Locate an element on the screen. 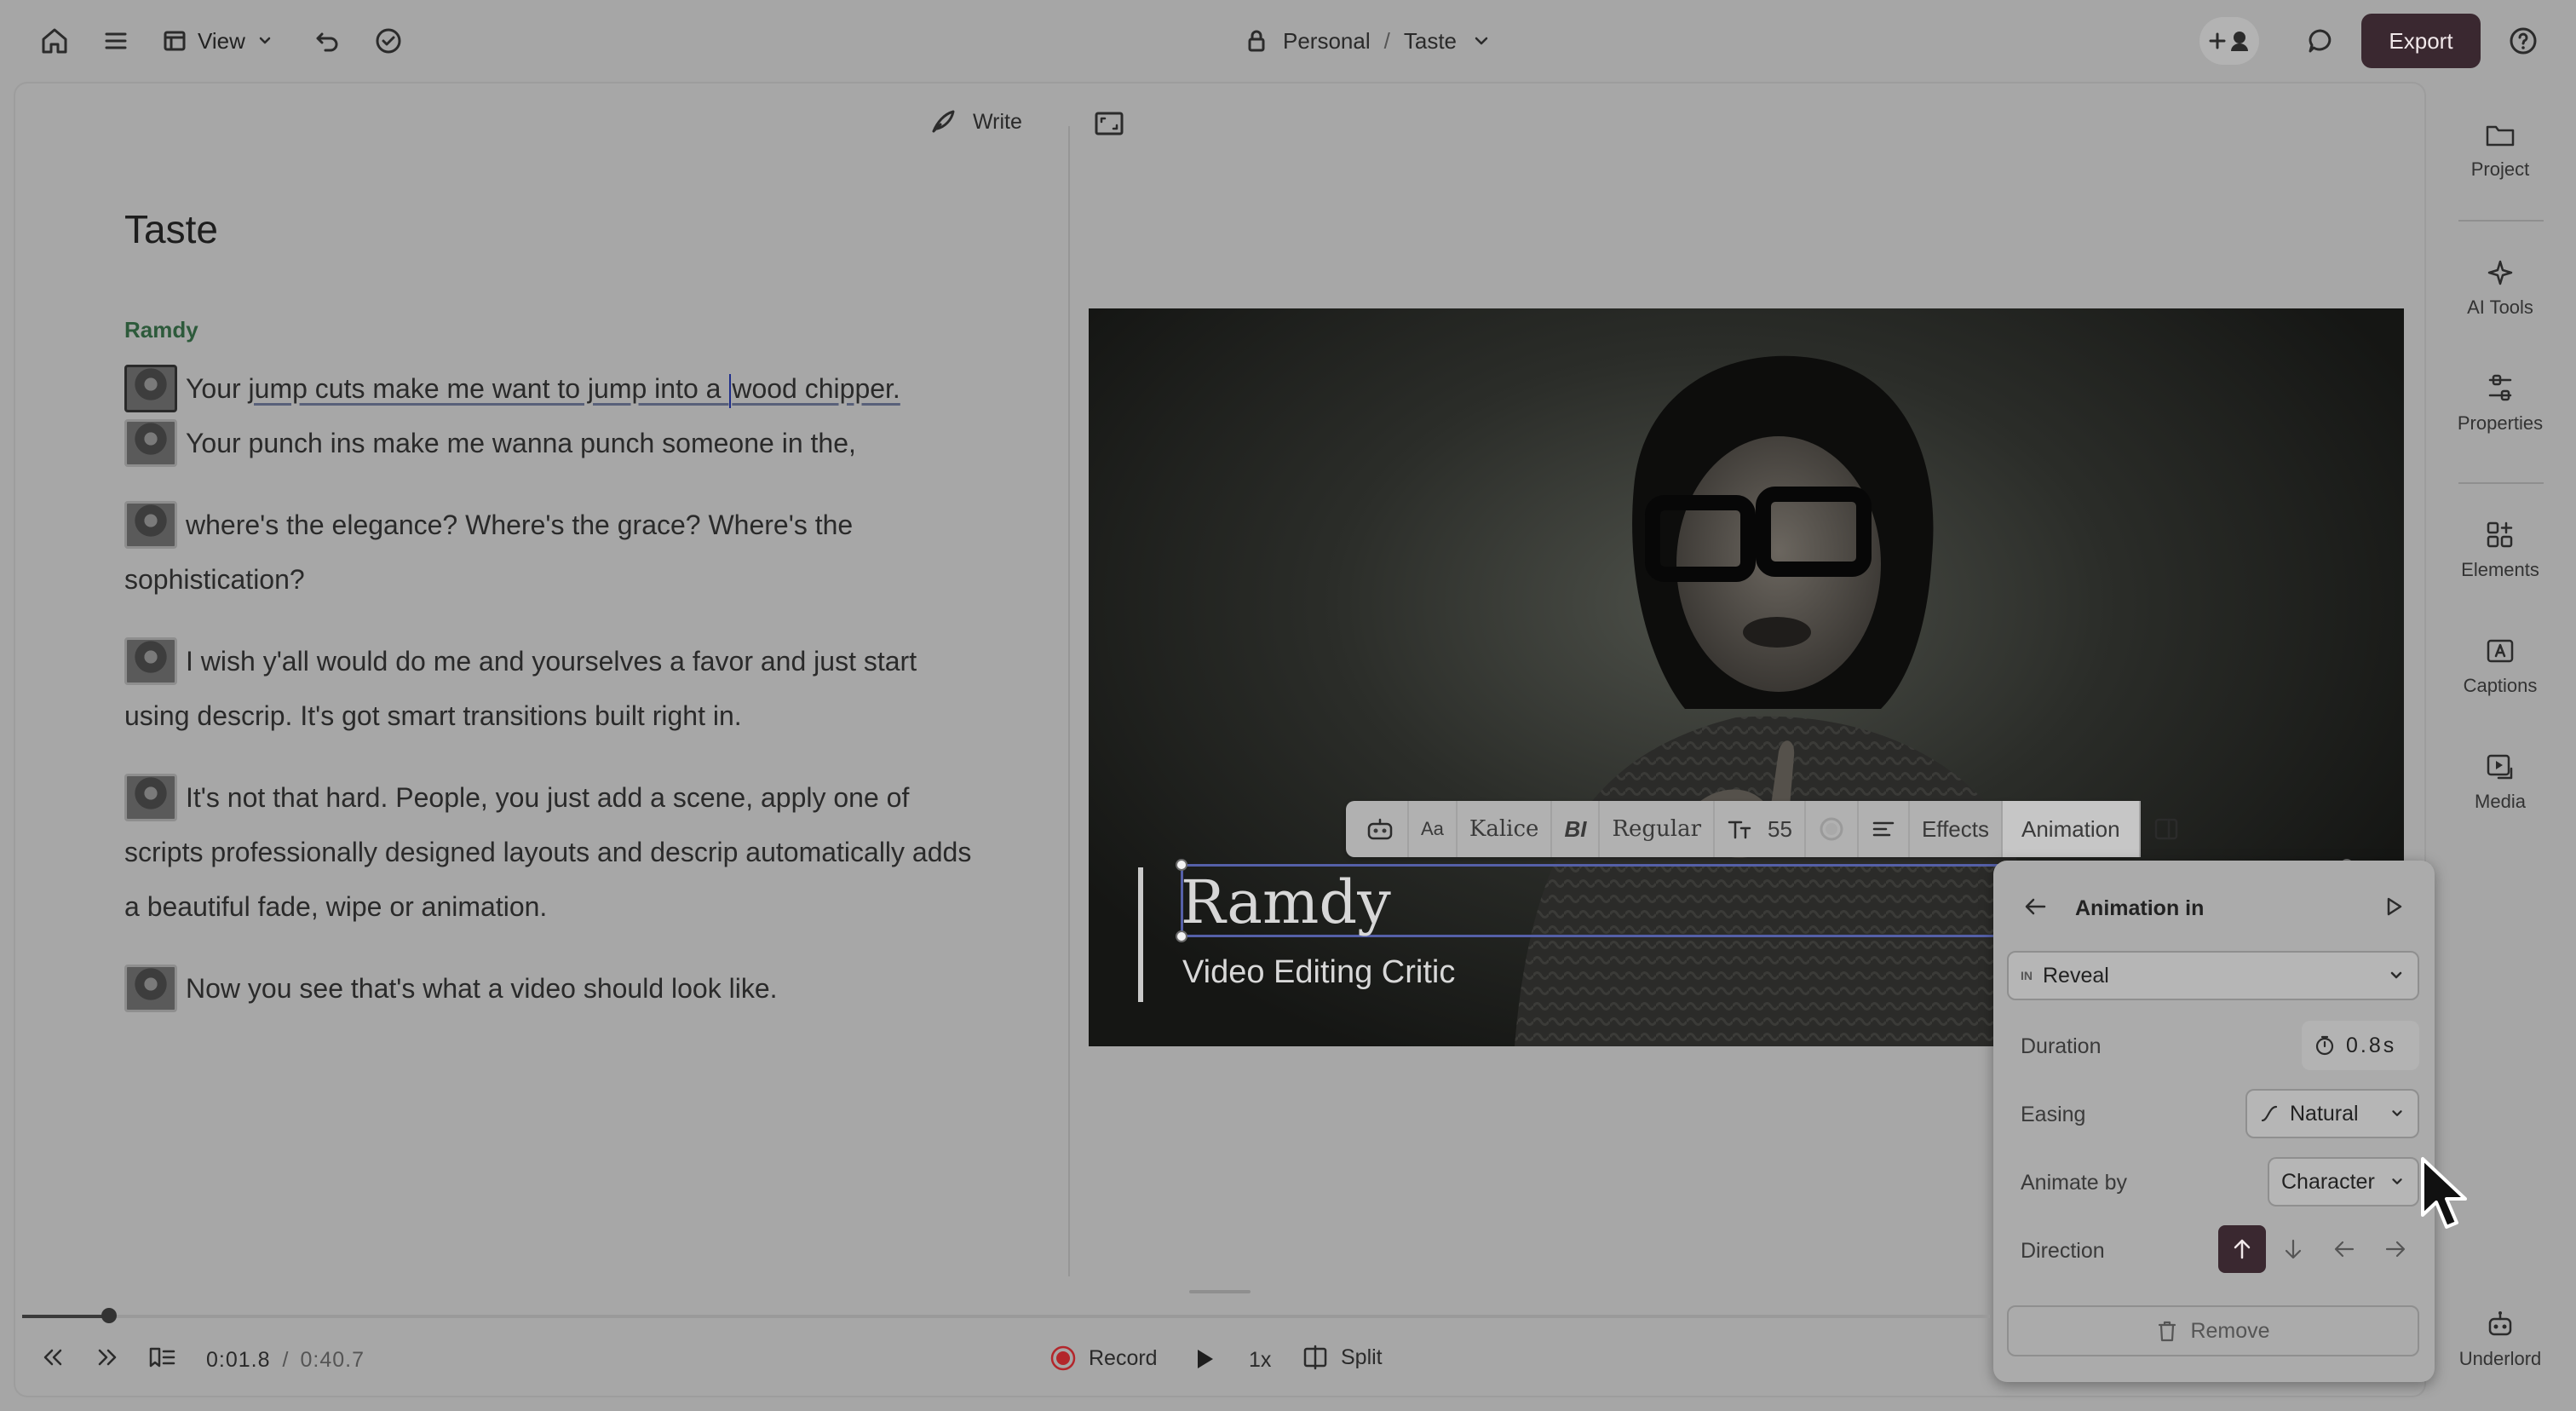 This screenshot has height=1411, width=2576. sidebar-divider is located at coordinates (2501, 483).